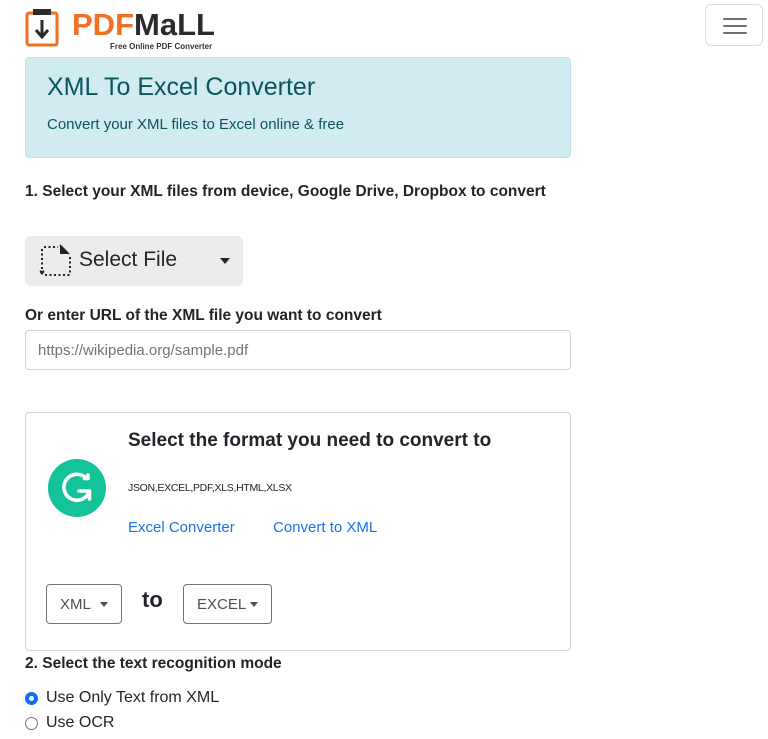 This screenshot has height=739, width=768. I want to click on pdfmall-logo: PDFMaLL Free Online PDF Converter, so click(134, 28).